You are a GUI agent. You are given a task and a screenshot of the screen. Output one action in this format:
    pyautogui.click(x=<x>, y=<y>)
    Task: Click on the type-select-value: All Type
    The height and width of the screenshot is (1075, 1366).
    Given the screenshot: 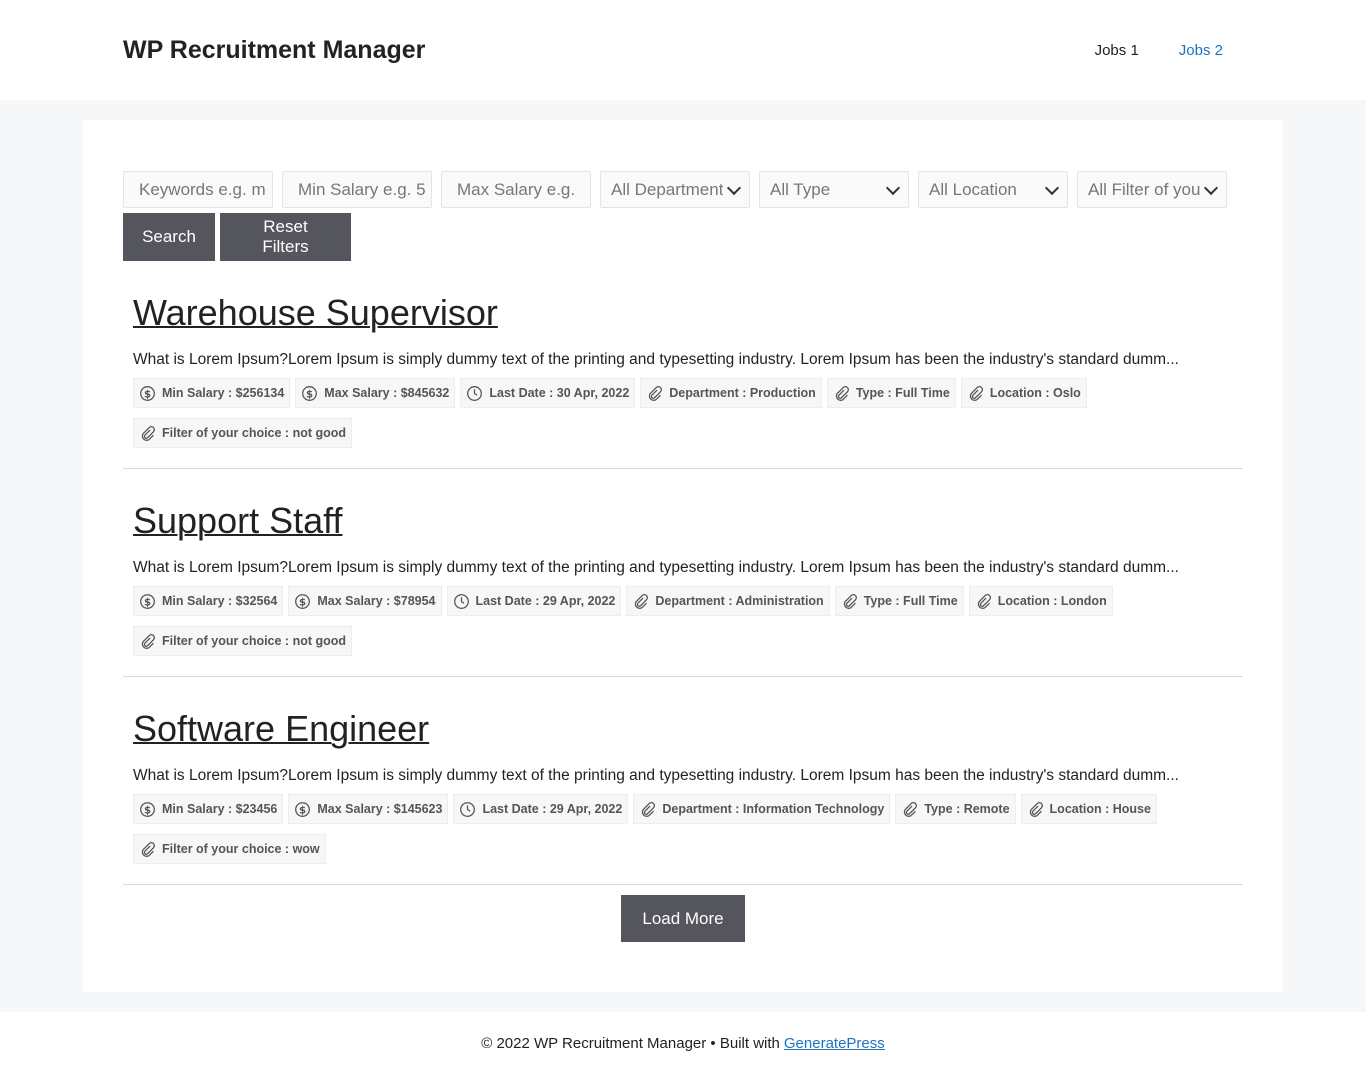 What is the action you would take?
    pyautogui.click(x=800, y=189)
    